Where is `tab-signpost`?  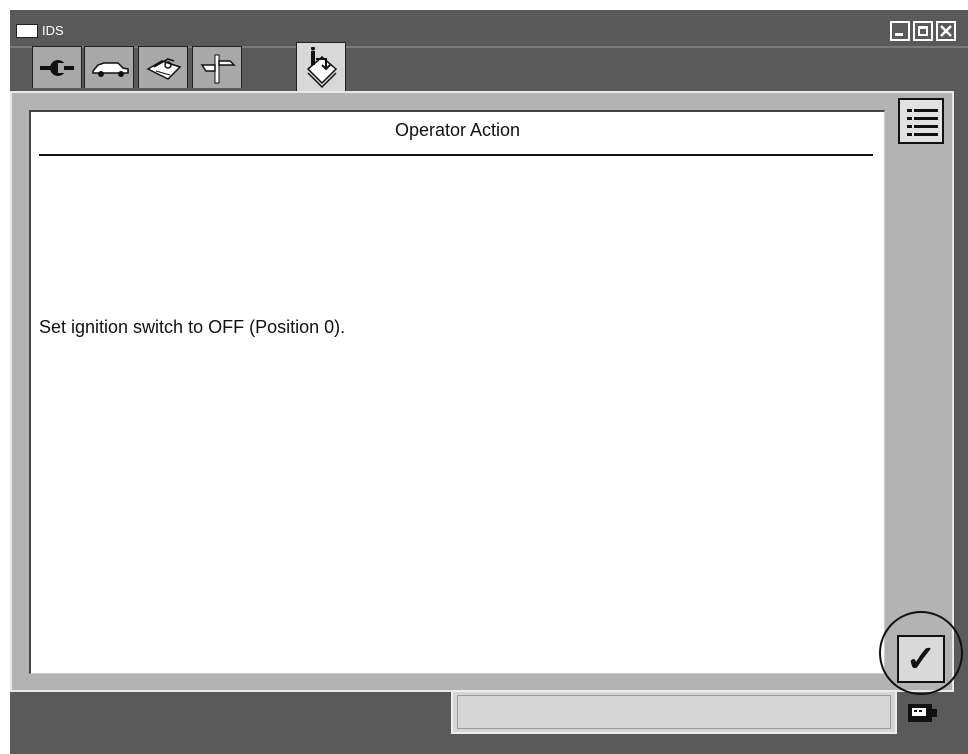
tab-signpost is located at coordinates (217, 67).